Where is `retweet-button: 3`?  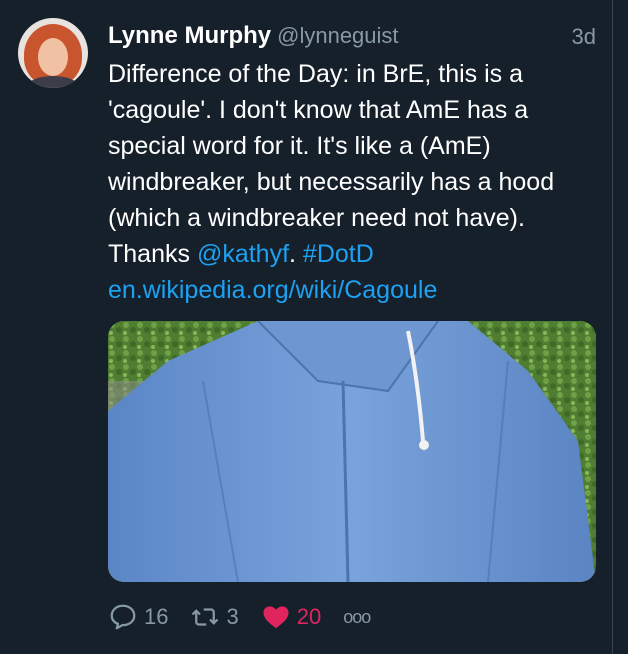
retweet-button: 3 is located at coordinates (214, 617).